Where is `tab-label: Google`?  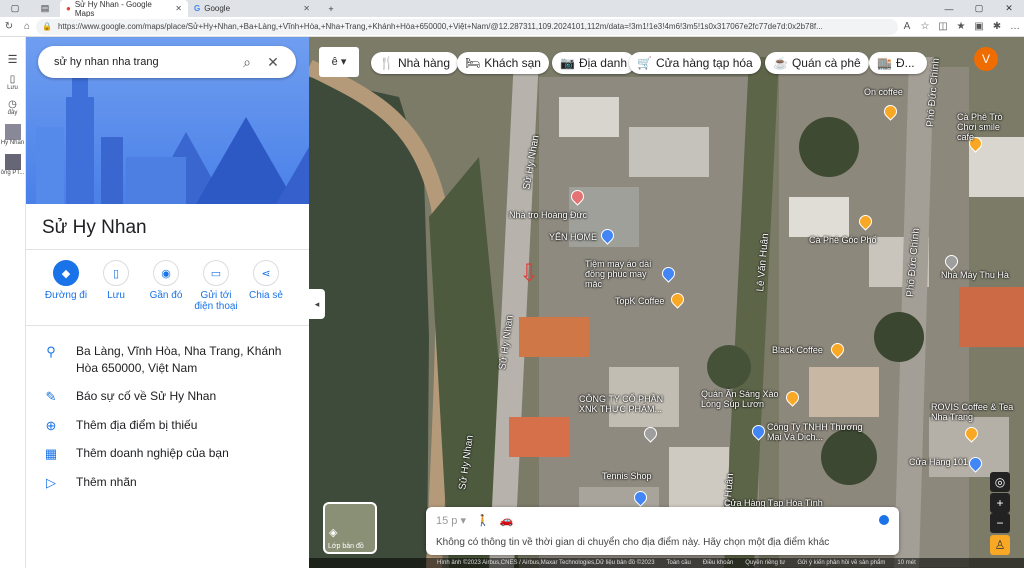
tab-label: Google is located at coordinates (217, 8).